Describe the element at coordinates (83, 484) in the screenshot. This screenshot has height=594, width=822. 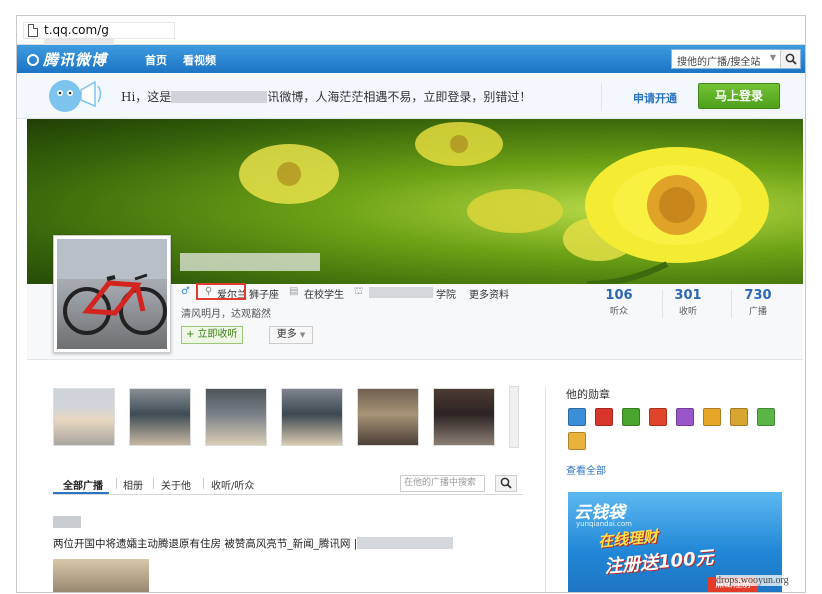
I see `tab-all-broadcasts: 全部广播` at that location.